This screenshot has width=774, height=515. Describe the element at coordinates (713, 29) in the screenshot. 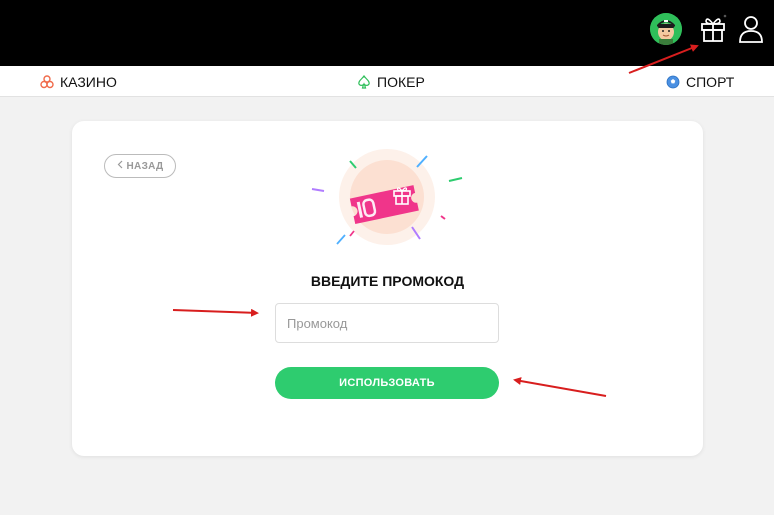

I see `gift-icon` at that location.